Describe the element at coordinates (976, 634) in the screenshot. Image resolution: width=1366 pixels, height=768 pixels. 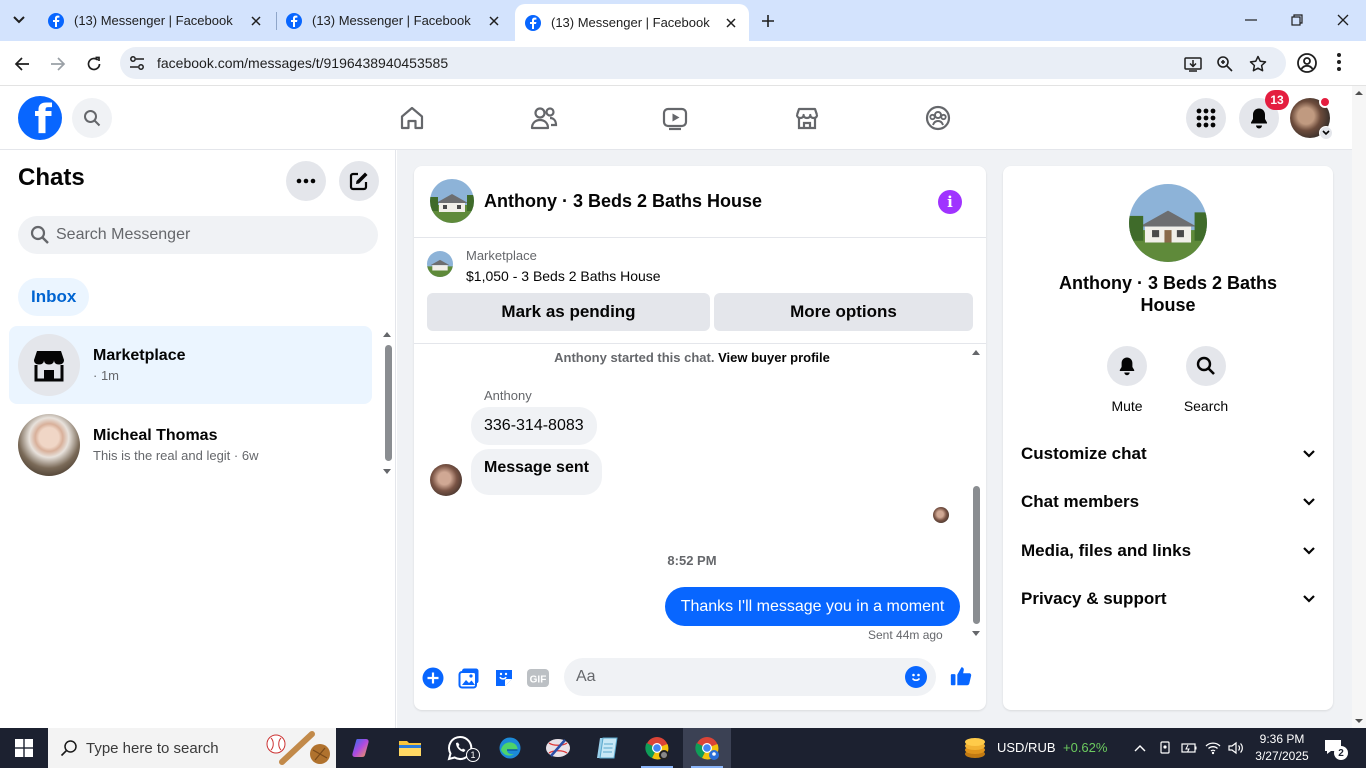
I see `scroll-down-arrow-icon` at that location.